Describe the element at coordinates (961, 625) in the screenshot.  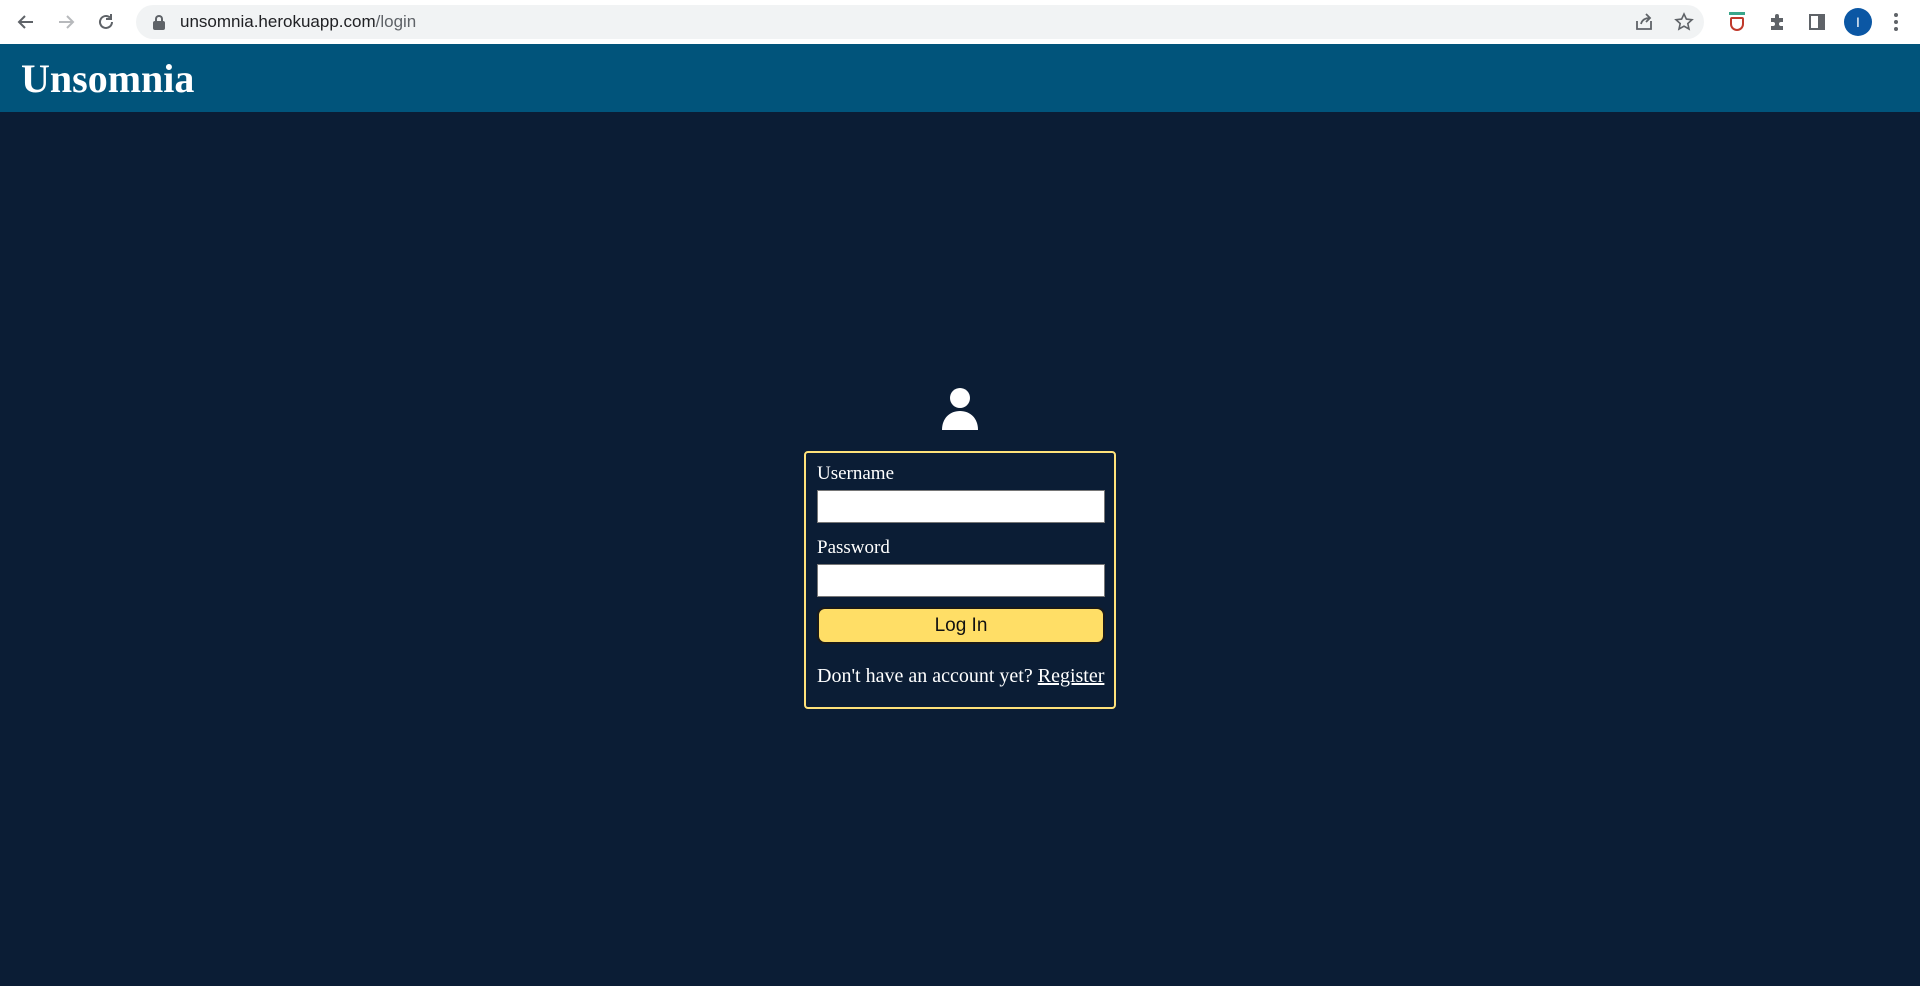
I see `login-button: Log In` at that location.